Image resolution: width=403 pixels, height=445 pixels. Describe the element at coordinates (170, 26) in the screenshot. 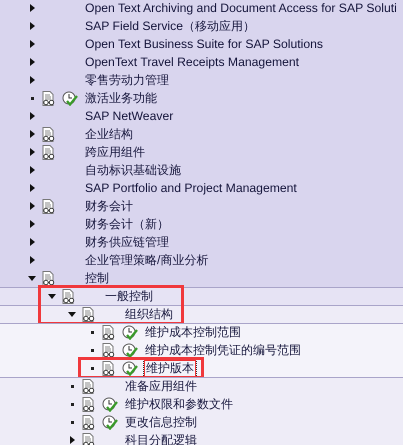

I see `tree-node-label: SAP Field Service（移动应用）` at that location.